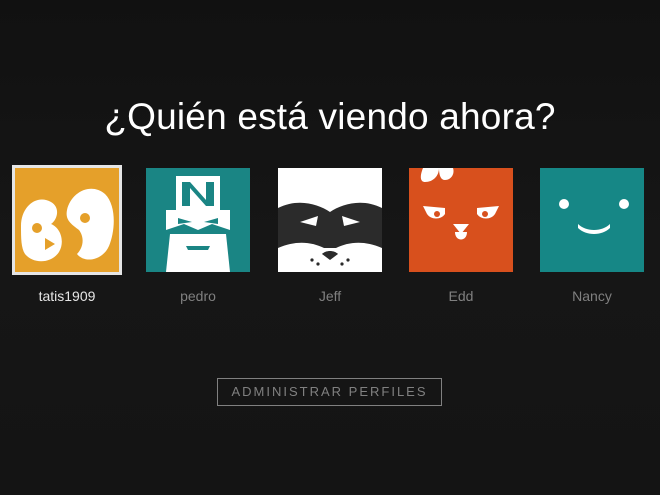  I want to click on chicken-avatar-icon, so click(461, 220).